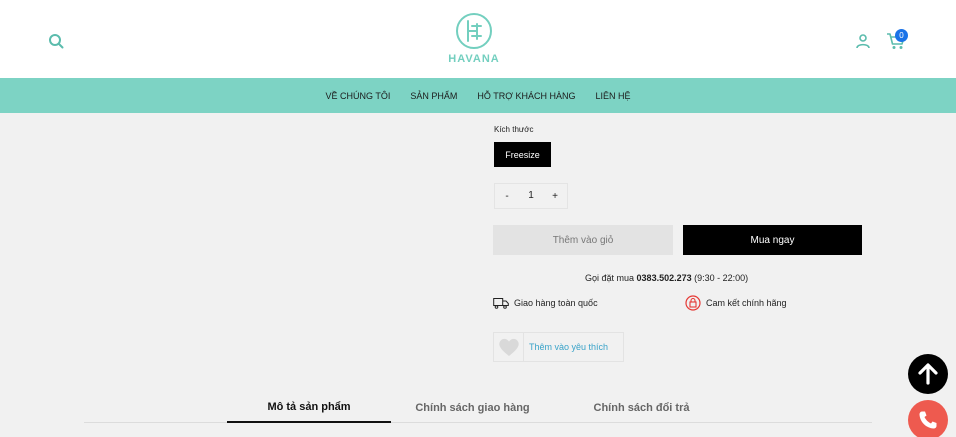 The height and width of the screenshot is (437, 956). What do you see at coordinates (56, 41) in the screenshot?
I see `search-icon` at bounding box center [56, 41].